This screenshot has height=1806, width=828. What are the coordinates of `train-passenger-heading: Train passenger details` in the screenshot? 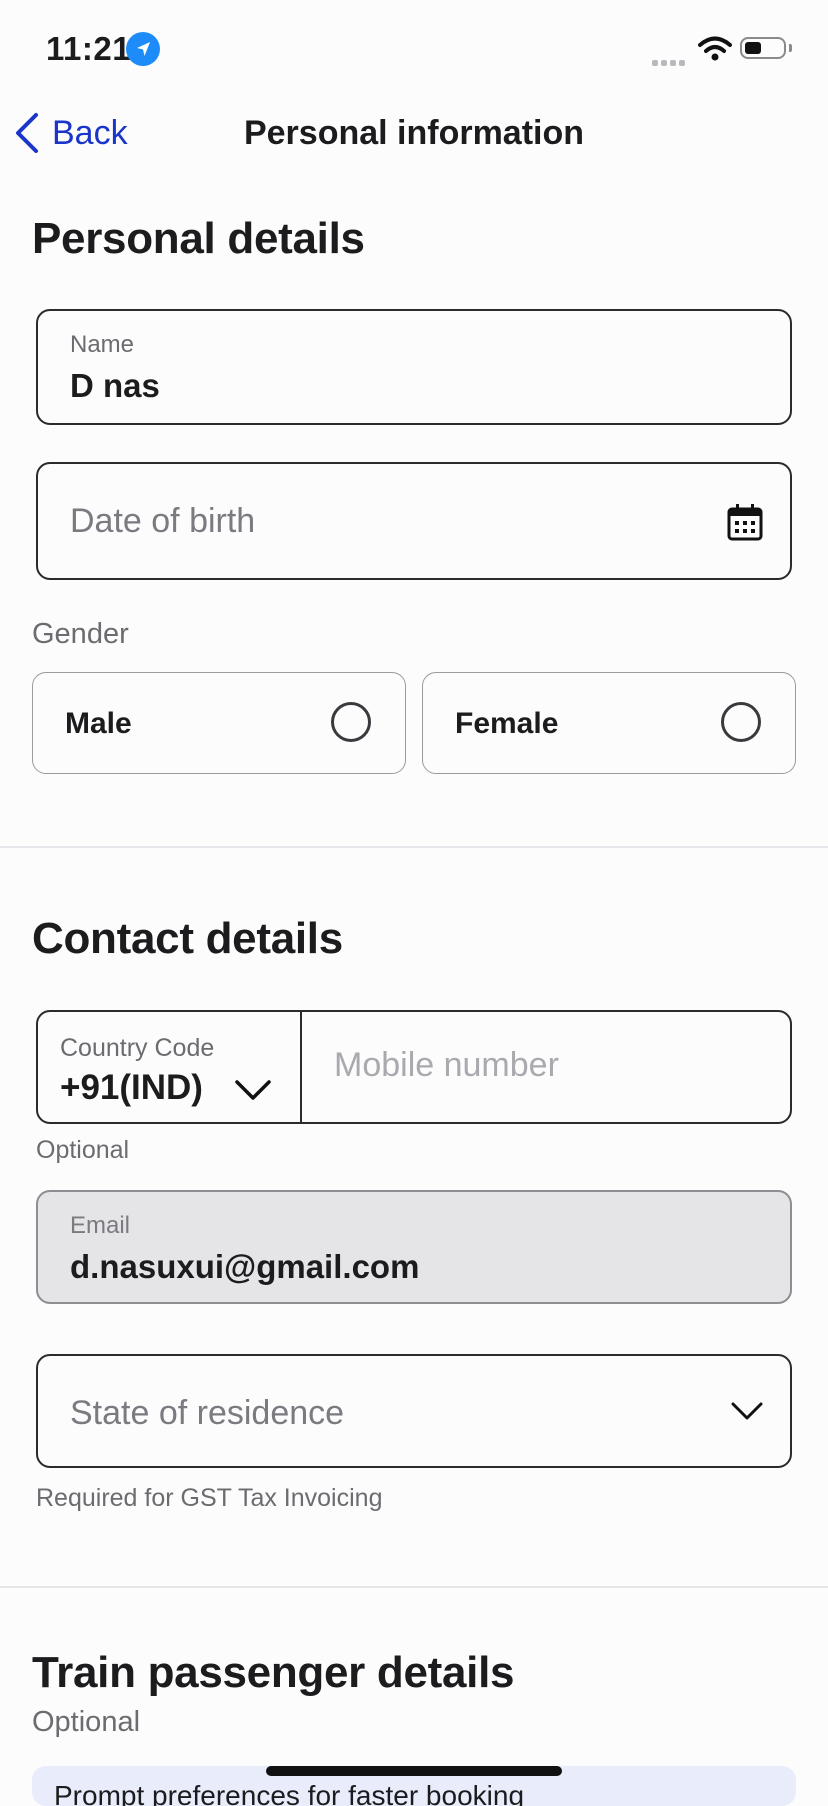 It's located at (273, 1672).